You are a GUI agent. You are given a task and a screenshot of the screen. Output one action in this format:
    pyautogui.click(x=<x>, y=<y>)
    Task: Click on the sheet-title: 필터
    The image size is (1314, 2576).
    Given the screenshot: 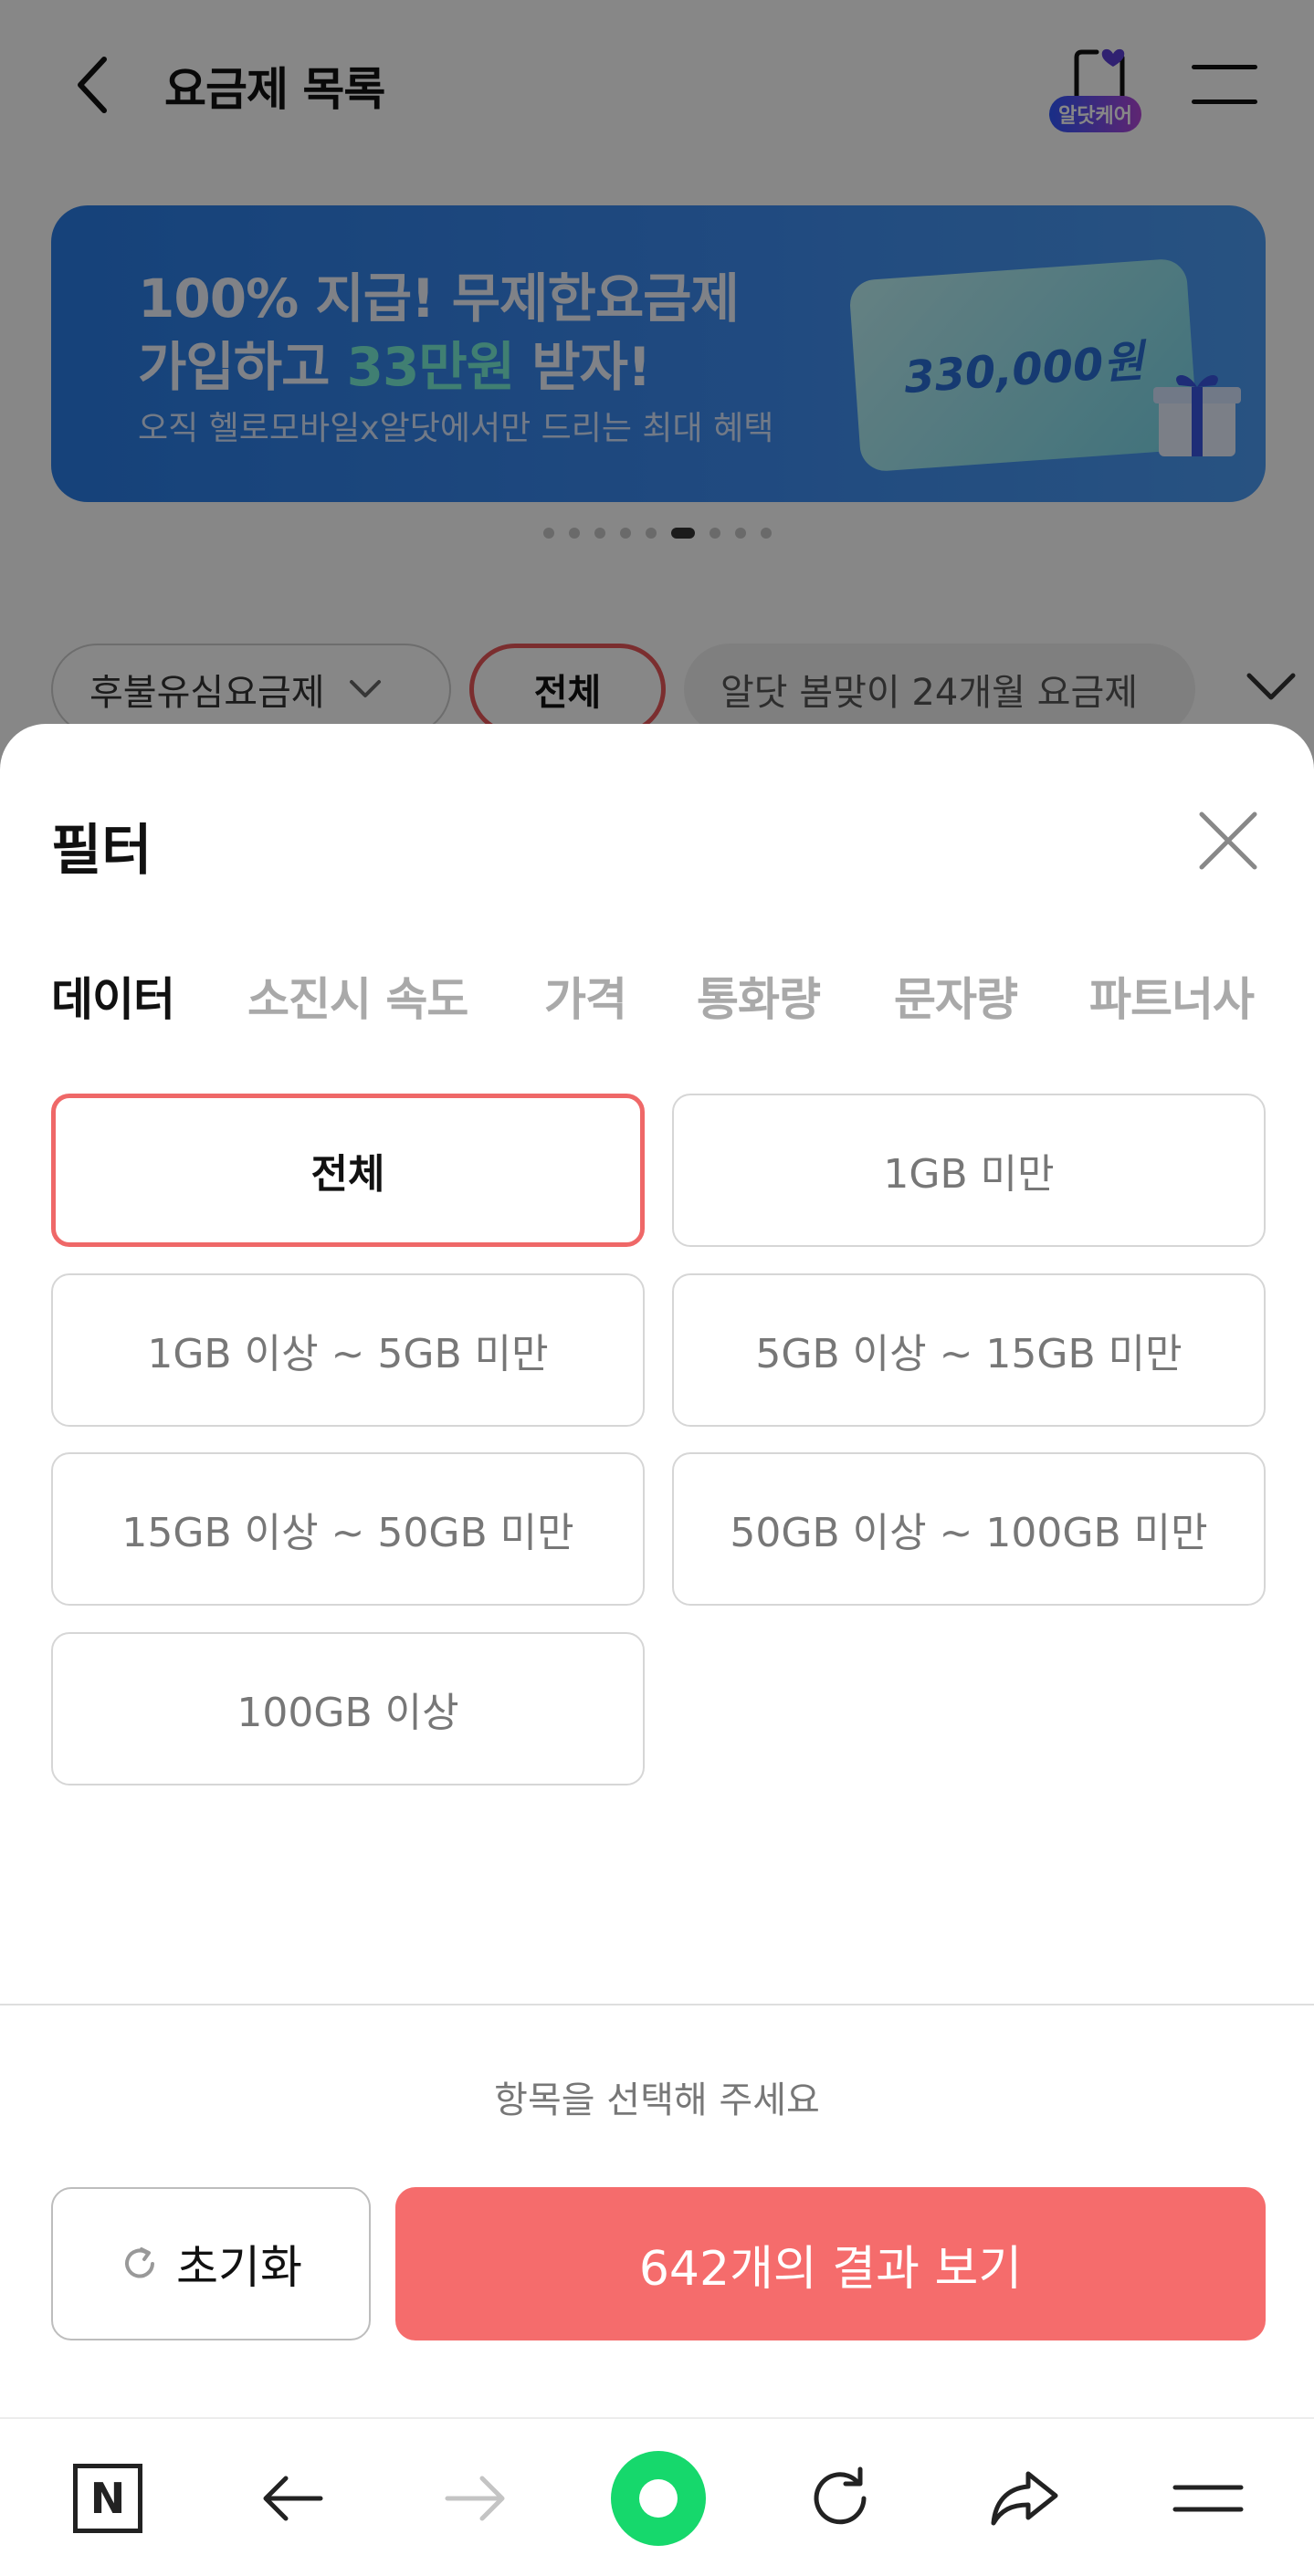 What is the action you would take?
    pyautogui.click(x=101, y=851)
    